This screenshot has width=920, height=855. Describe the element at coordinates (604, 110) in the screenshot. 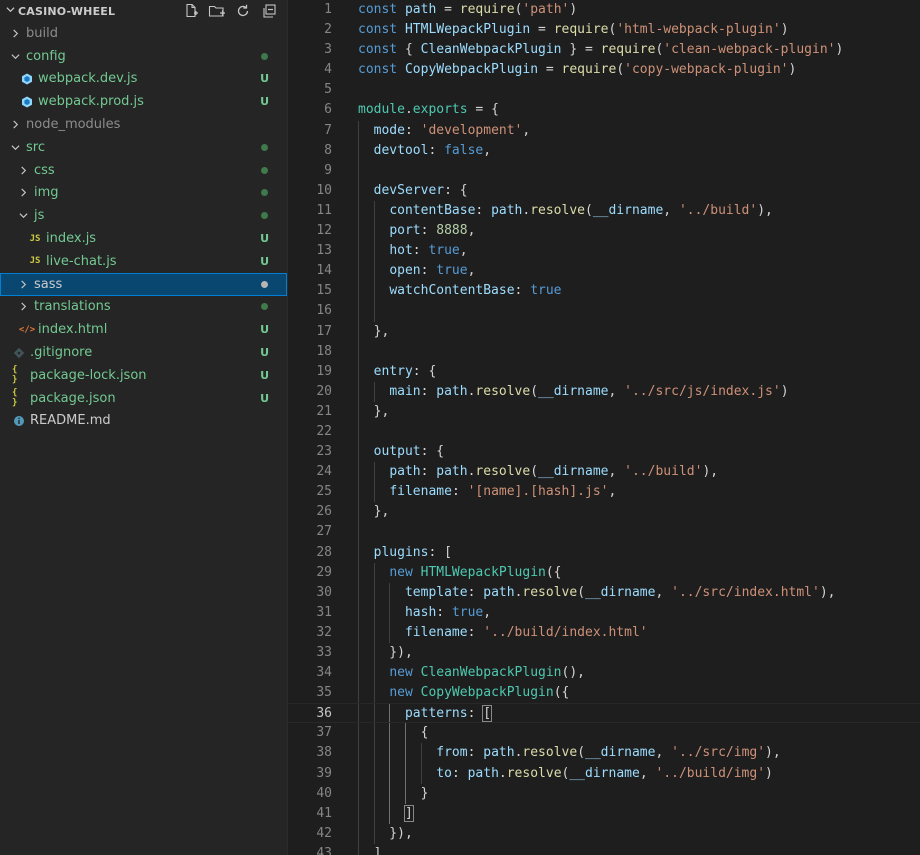

I see `code-line: 6 module.exports = {` at that location.